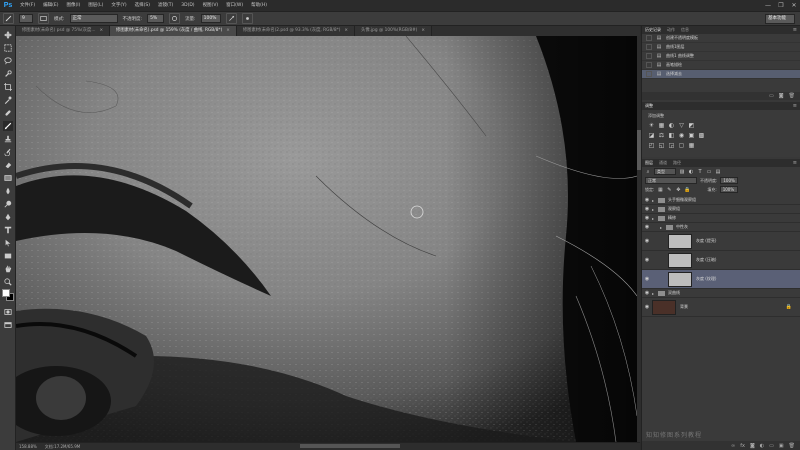 Image resolution: width=800 pixels, height=450 pixels. I want to click on brush-icon, so click(8, 18).